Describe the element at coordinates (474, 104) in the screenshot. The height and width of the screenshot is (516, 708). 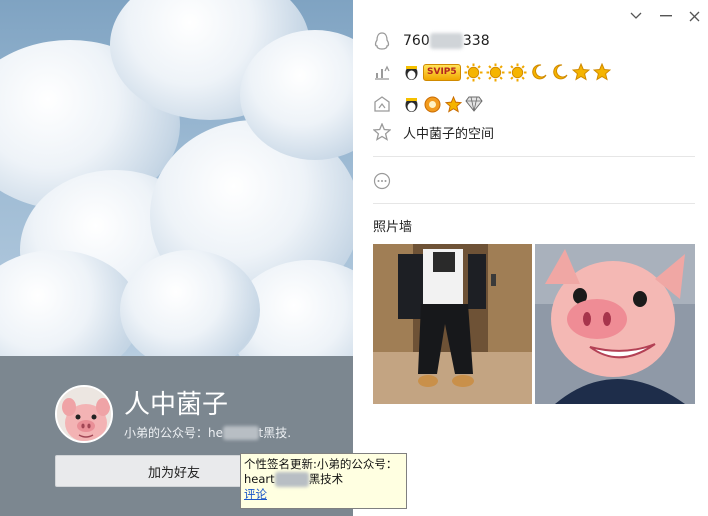
I see `diamond-icon` at that location.